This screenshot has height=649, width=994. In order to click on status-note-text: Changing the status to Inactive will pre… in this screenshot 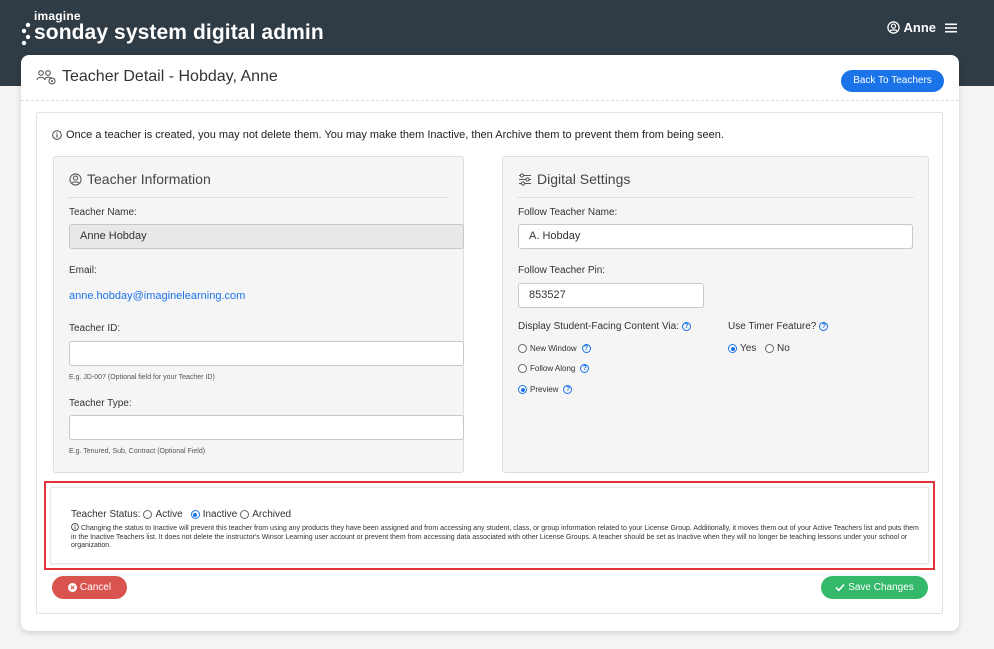, I will do `click(495, 537)`.